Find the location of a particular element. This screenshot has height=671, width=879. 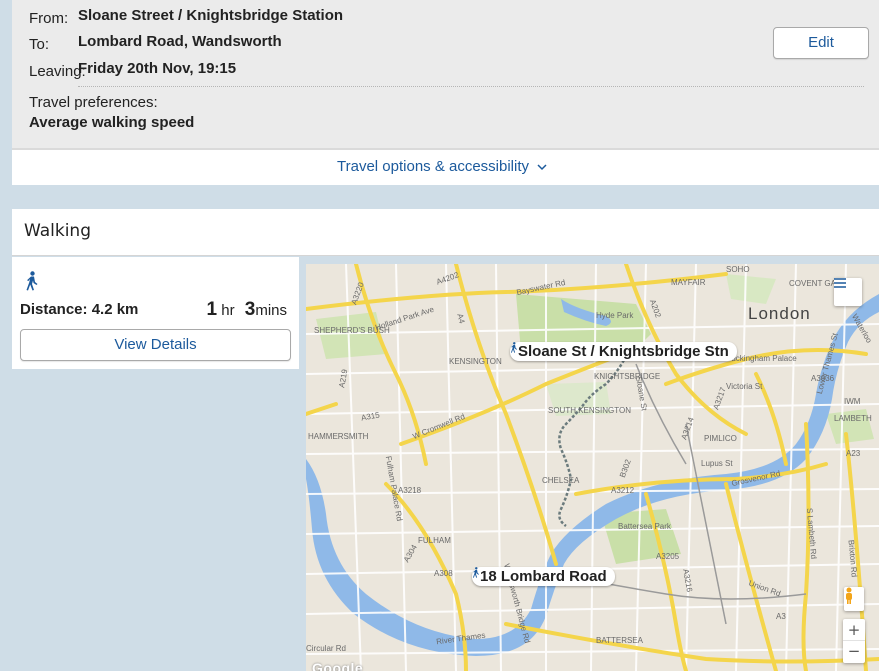

walking-summary-panel: Distance: 4.2 km 1 hr 3mins View Details is located at coordinates (155, 313).